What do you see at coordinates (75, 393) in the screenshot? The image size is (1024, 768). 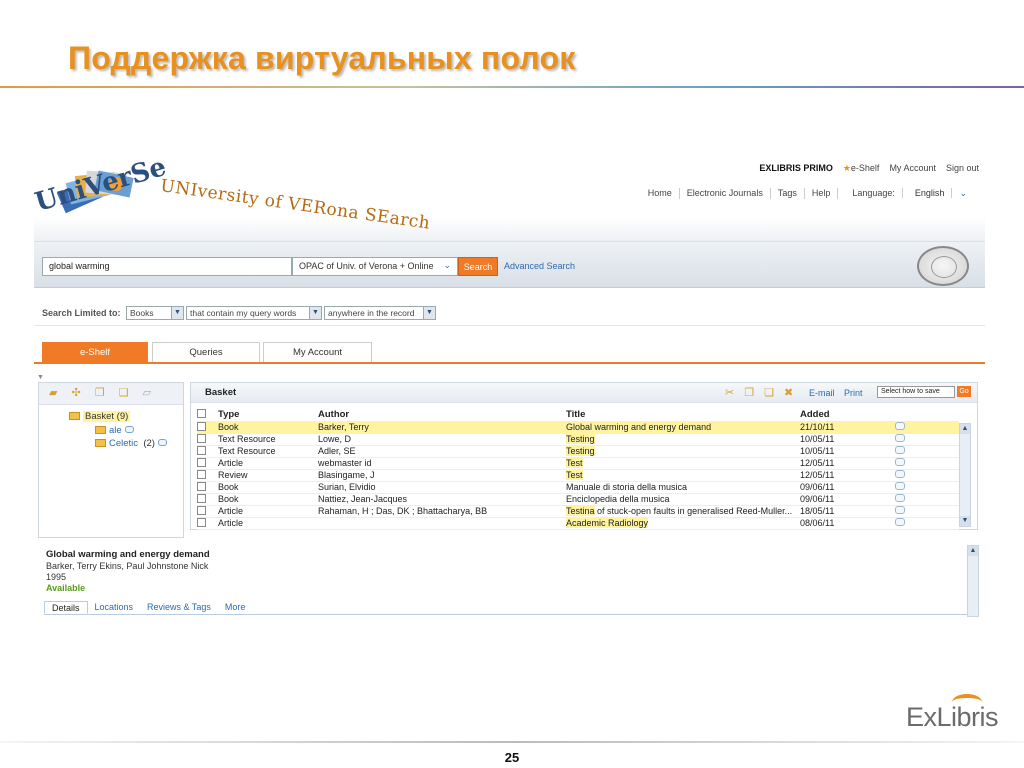 I see `cut-folder-icon: ✣` at bounding box center [75, 393].